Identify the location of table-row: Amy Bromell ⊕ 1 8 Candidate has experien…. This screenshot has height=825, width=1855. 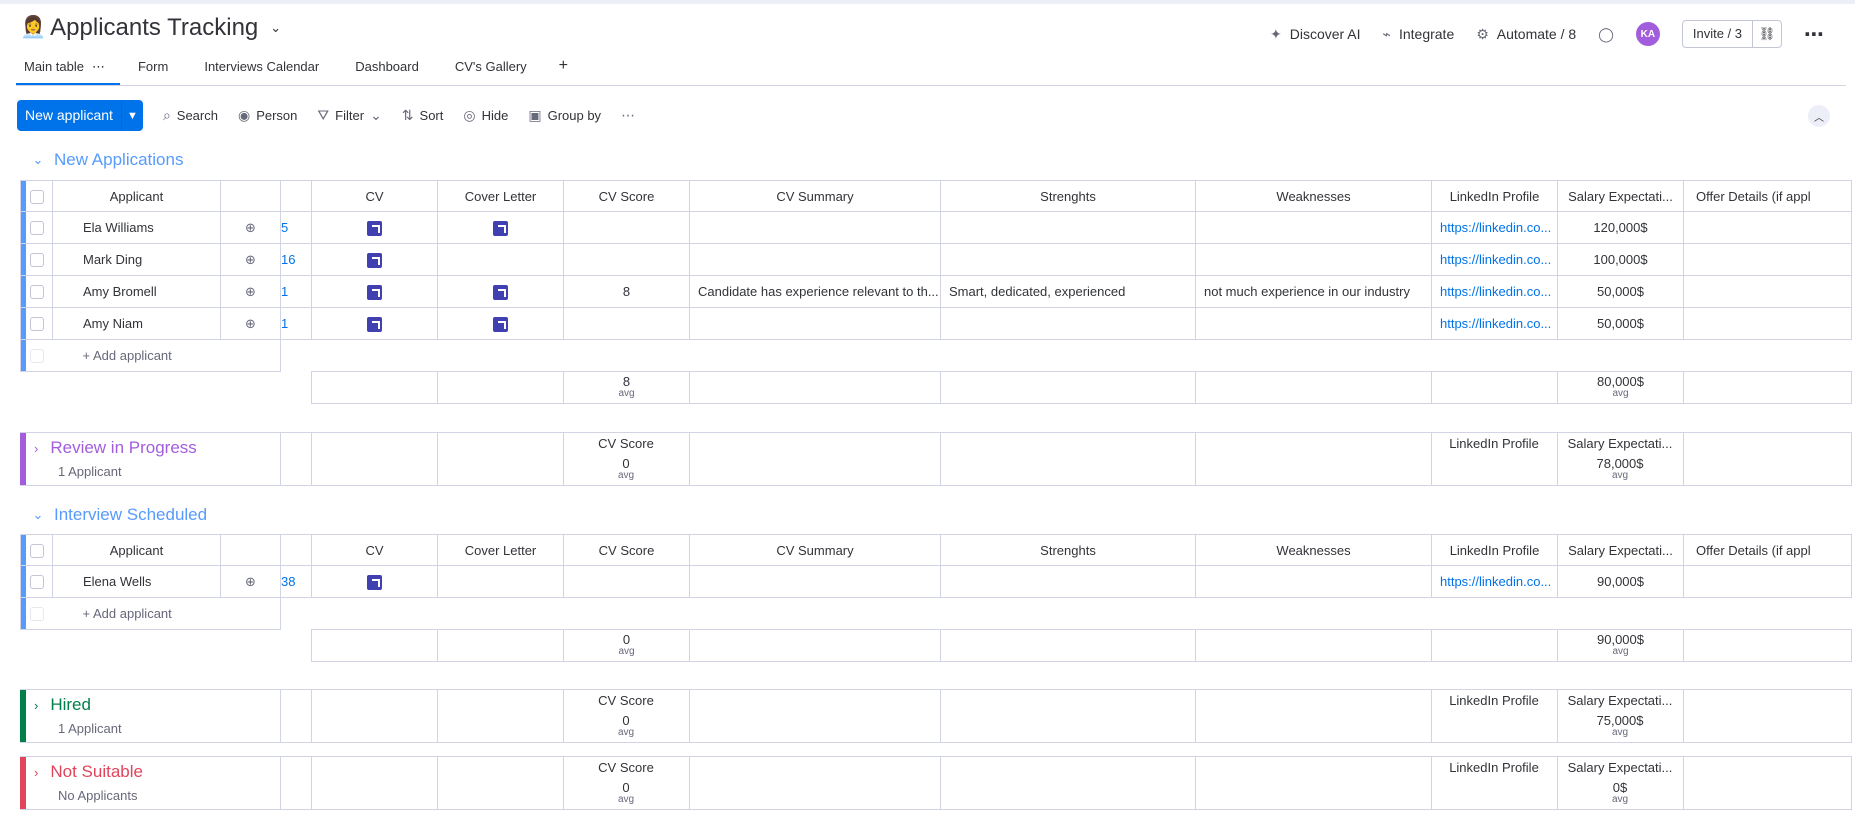
(936, 291).